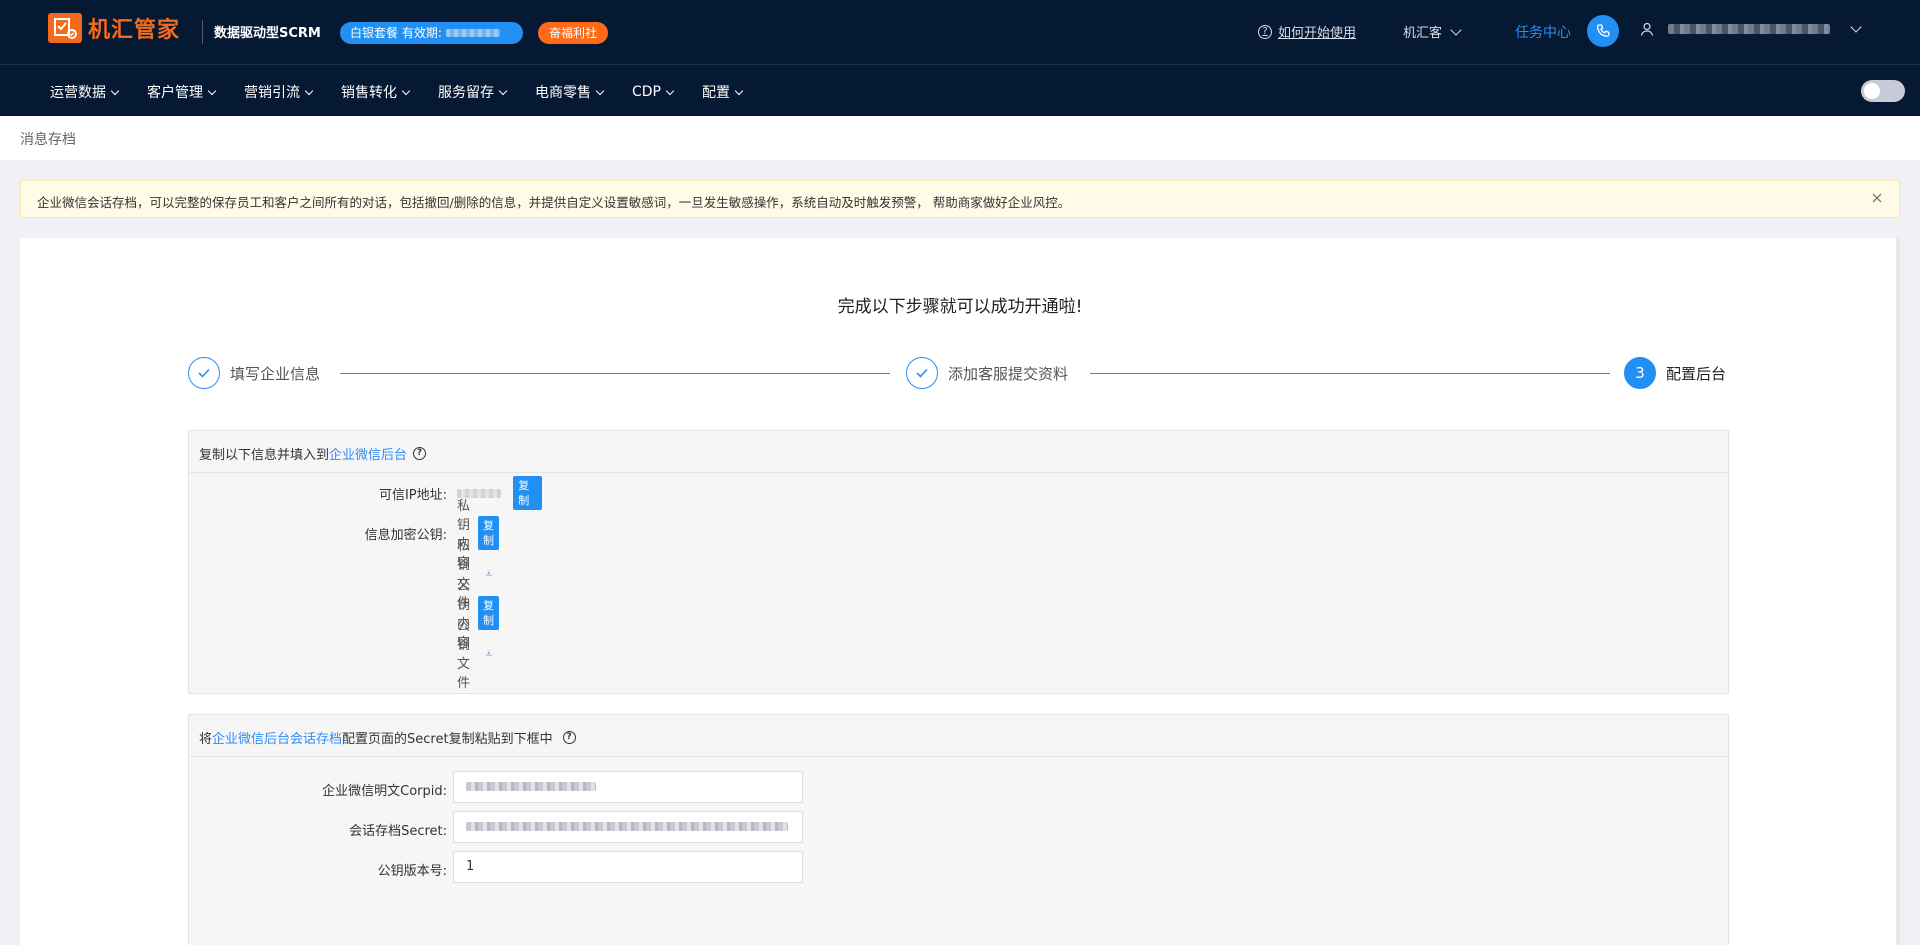 The width and height of the screenshot is (1920, 945). Describe the element at coordinates (398, 831) in the screenshot. I see `secret-label: 会话存档Secret:` at that location.